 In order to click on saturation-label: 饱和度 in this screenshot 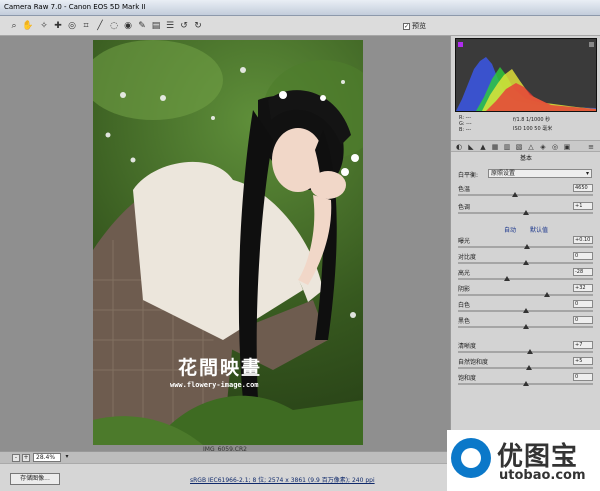, I will do `click(467, 378)`.